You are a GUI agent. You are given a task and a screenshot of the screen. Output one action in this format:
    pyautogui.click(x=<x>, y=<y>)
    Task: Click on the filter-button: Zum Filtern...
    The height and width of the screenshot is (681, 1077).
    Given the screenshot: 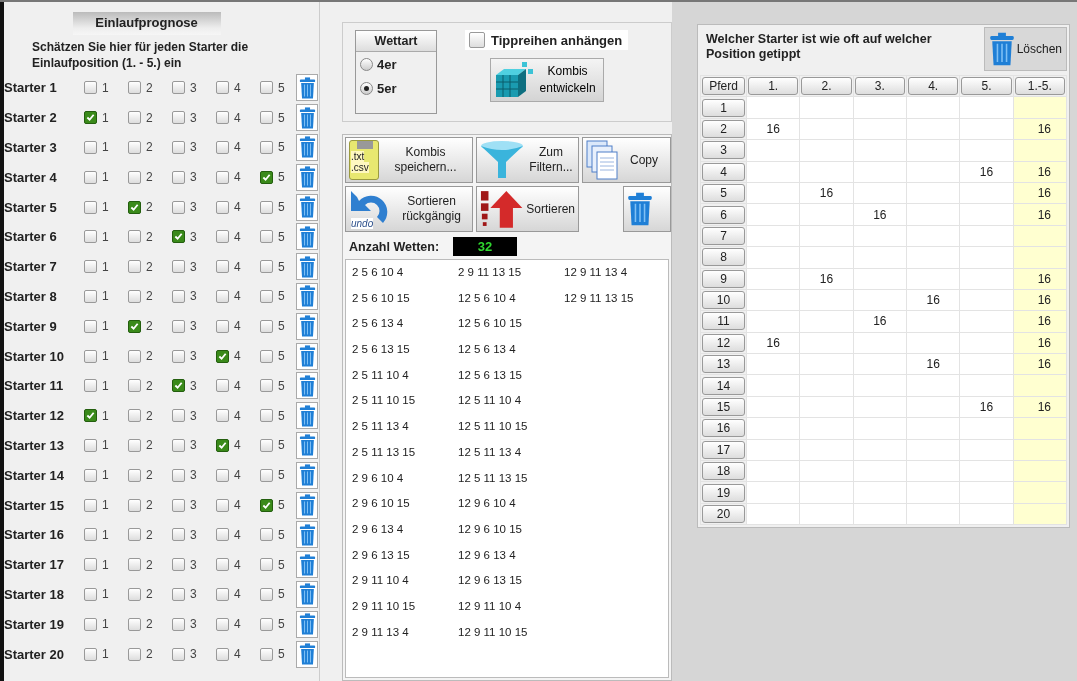 What is the action you would take?
    pyautogui.click(x=527, y=160)
    